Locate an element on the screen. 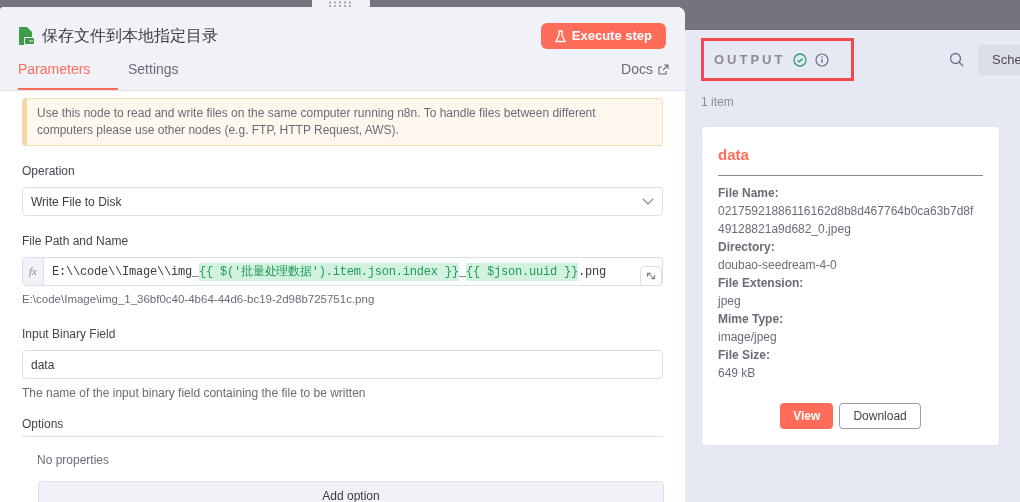 The image size is (1020, 502). external-link-icon is located at coordinates (663, 69).